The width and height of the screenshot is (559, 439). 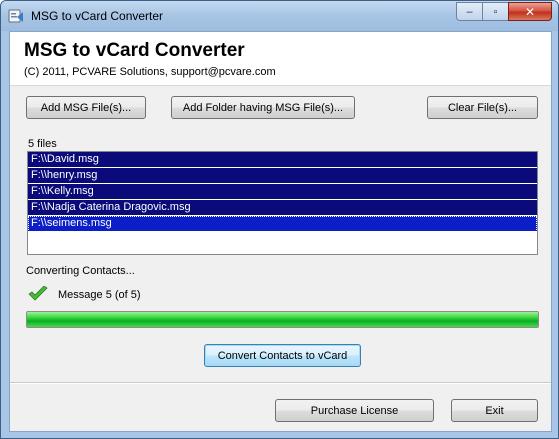 What do you see at coordinates (282, 355) in the screenshot?
I see `convert-button: Convert Contacts to vCard` at bounding box center [282, 355].